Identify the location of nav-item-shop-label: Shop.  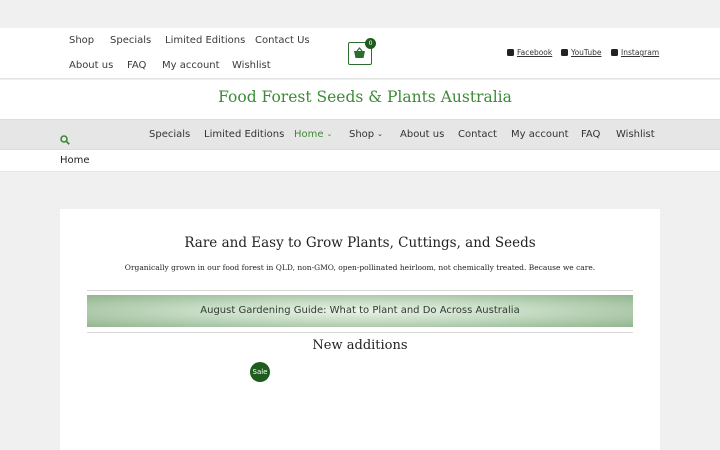
(362, 134).